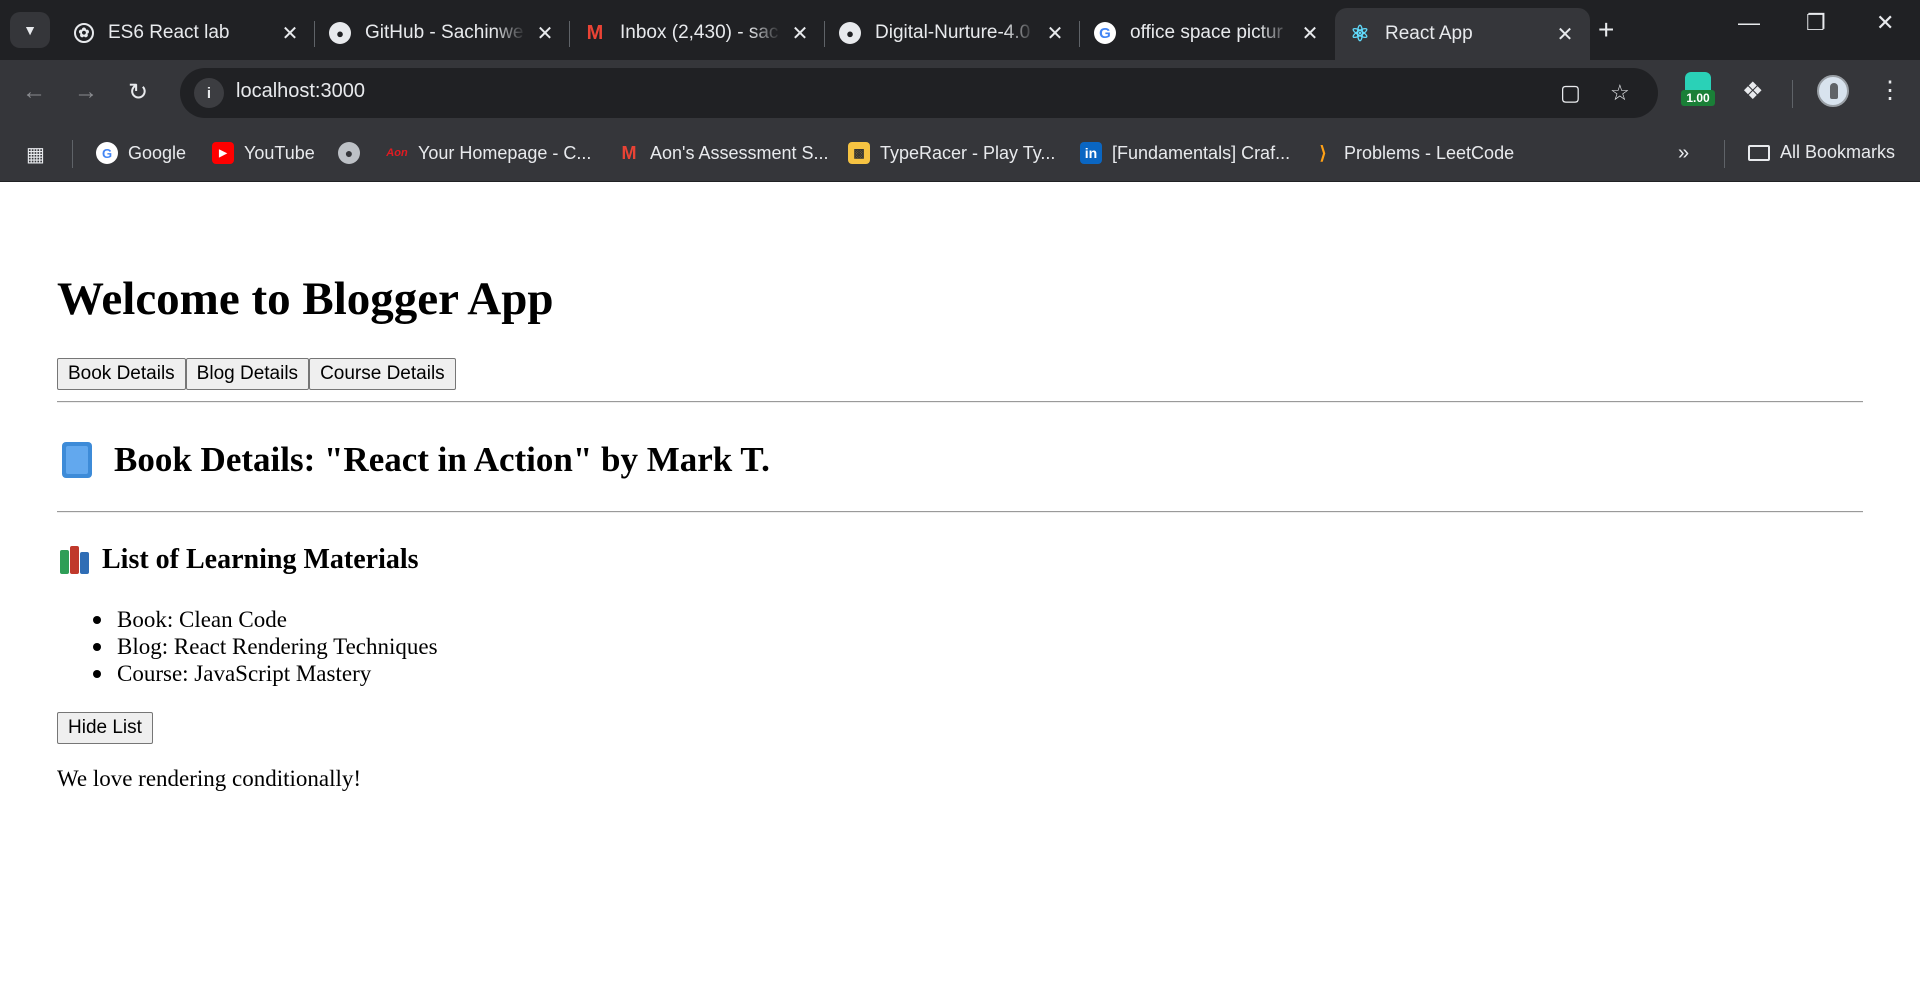 Image resolution: width=1920 pixels, height=1008 pixels. I want to click on openai-icon: ✿, so click(84, 33).